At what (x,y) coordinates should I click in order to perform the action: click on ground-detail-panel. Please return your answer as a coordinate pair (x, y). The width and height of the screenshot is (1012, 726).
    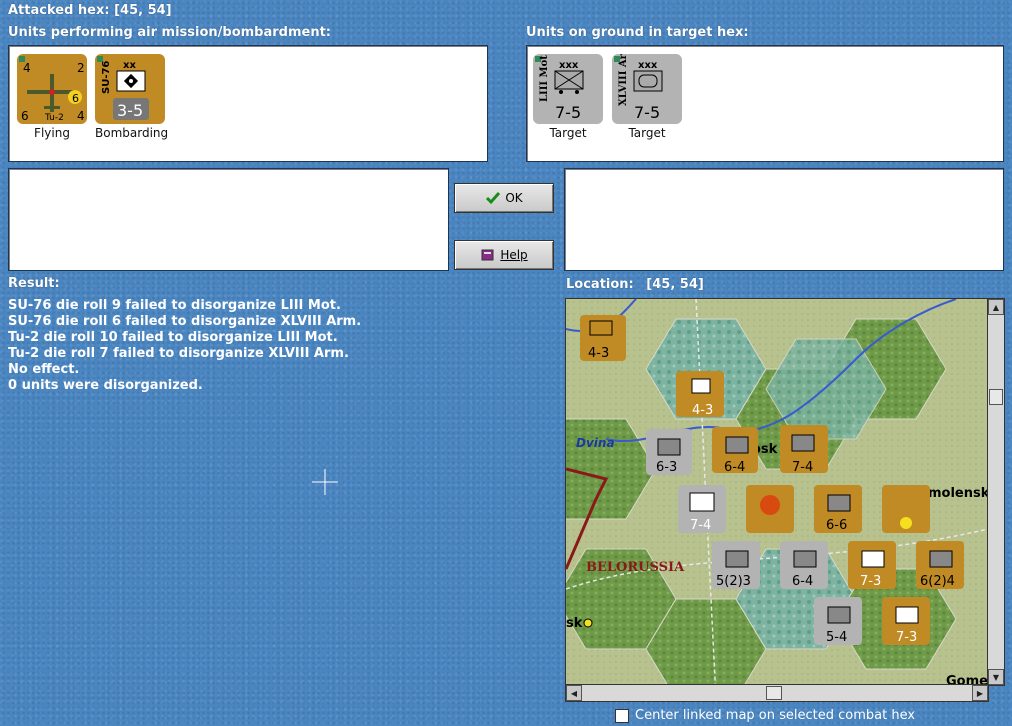
    Looking at the image, I should click on (784, 219).